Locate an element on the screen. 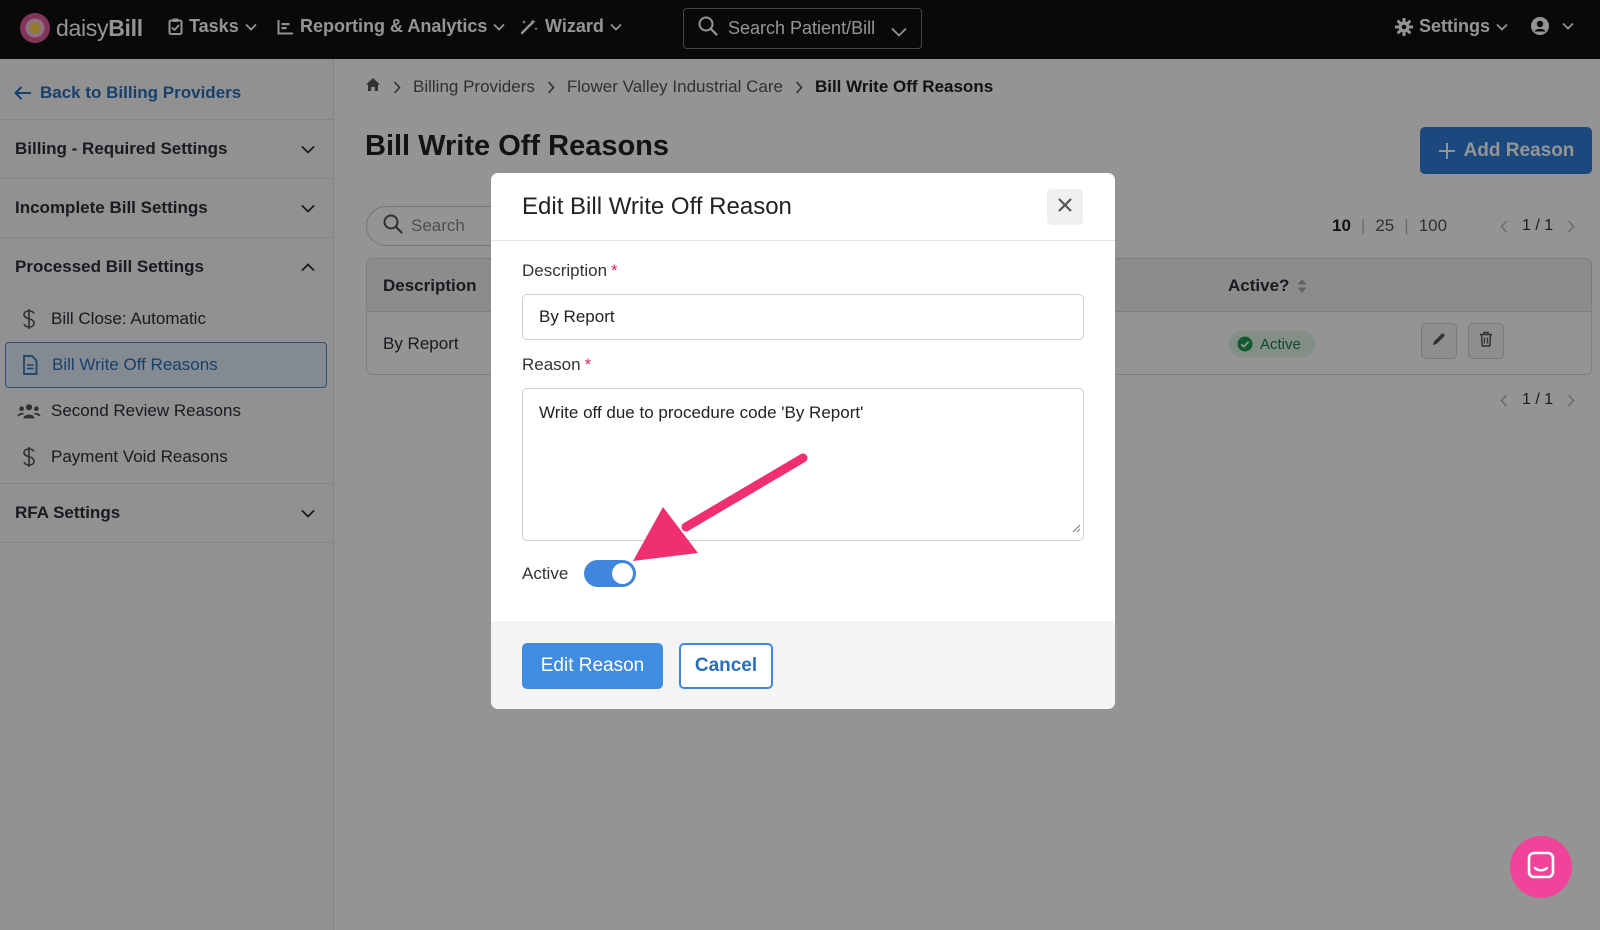  annotation-arrow is located at coordinates (720, 507).